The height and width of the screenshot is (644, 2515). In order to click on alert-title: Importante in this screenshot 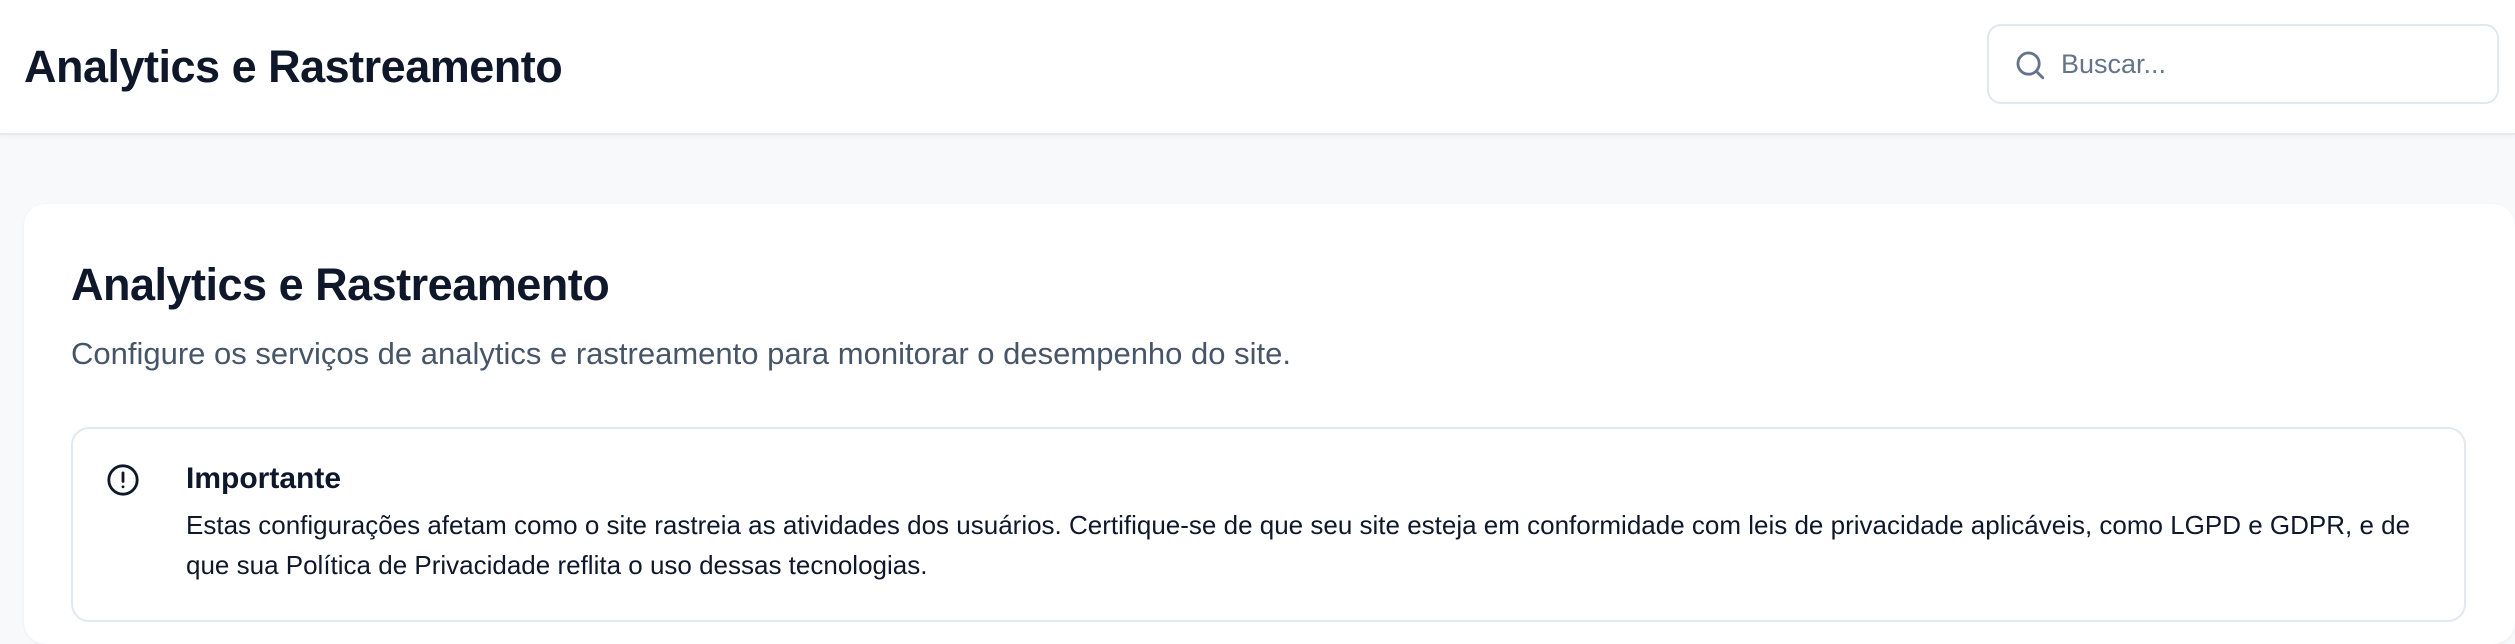, I will do `click(264, 478)`.